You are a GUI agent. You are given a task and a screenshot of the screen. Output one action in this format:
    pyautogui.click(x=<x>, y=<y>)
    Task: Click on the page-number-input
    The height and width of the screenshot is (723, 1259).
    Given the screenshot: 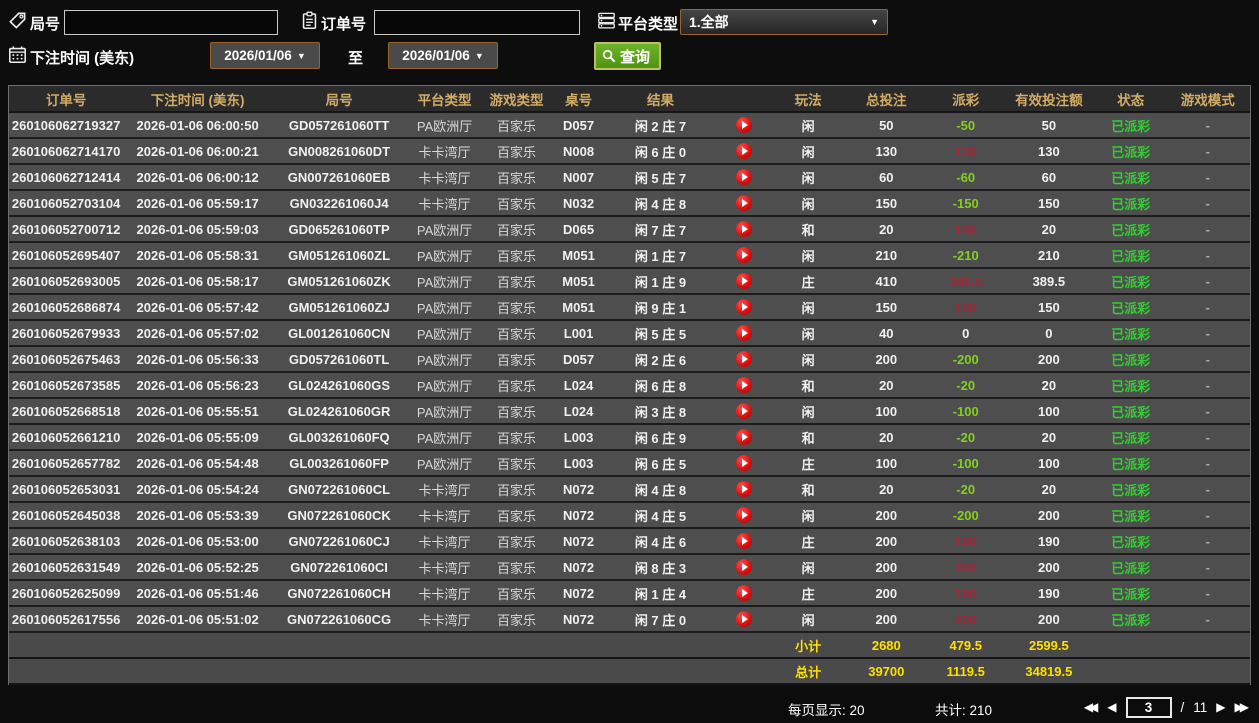 What is the action you would take?
    pyautogui.click(x=1148, y=707)
    